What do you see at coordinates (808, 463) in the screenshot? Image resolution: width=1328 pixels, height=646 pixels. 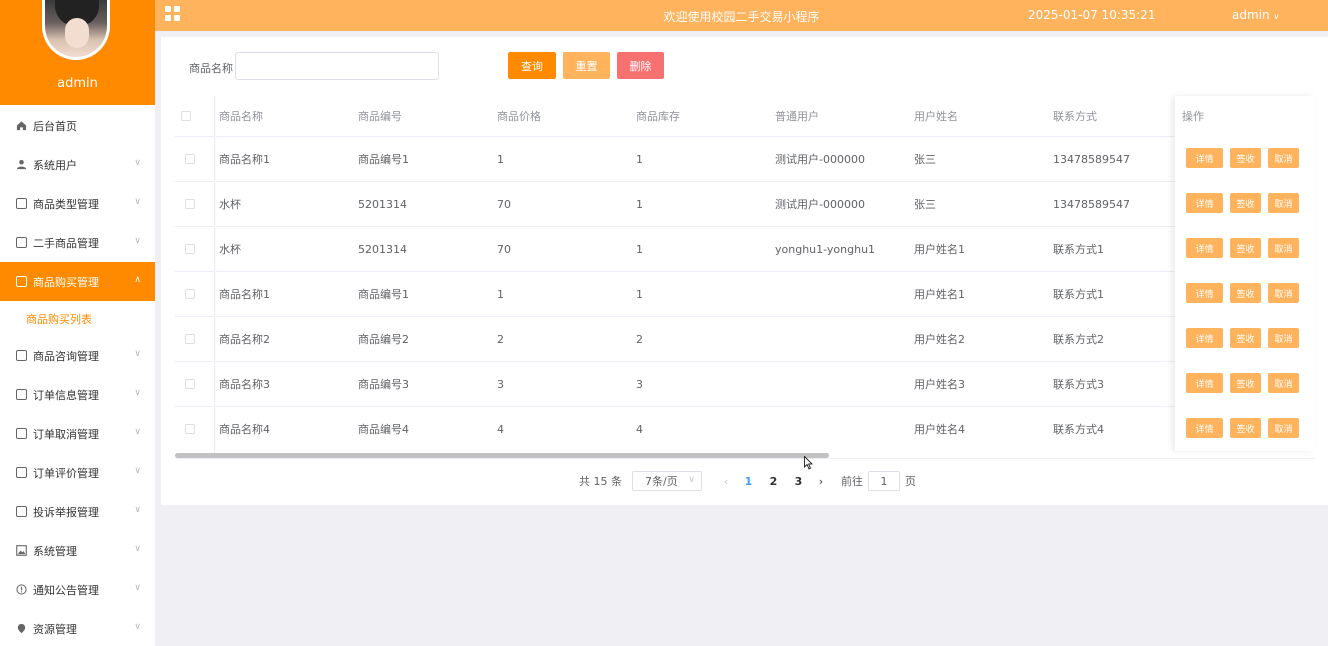 I see `mouse-cursor-icon` at bounding box center [808, 463].